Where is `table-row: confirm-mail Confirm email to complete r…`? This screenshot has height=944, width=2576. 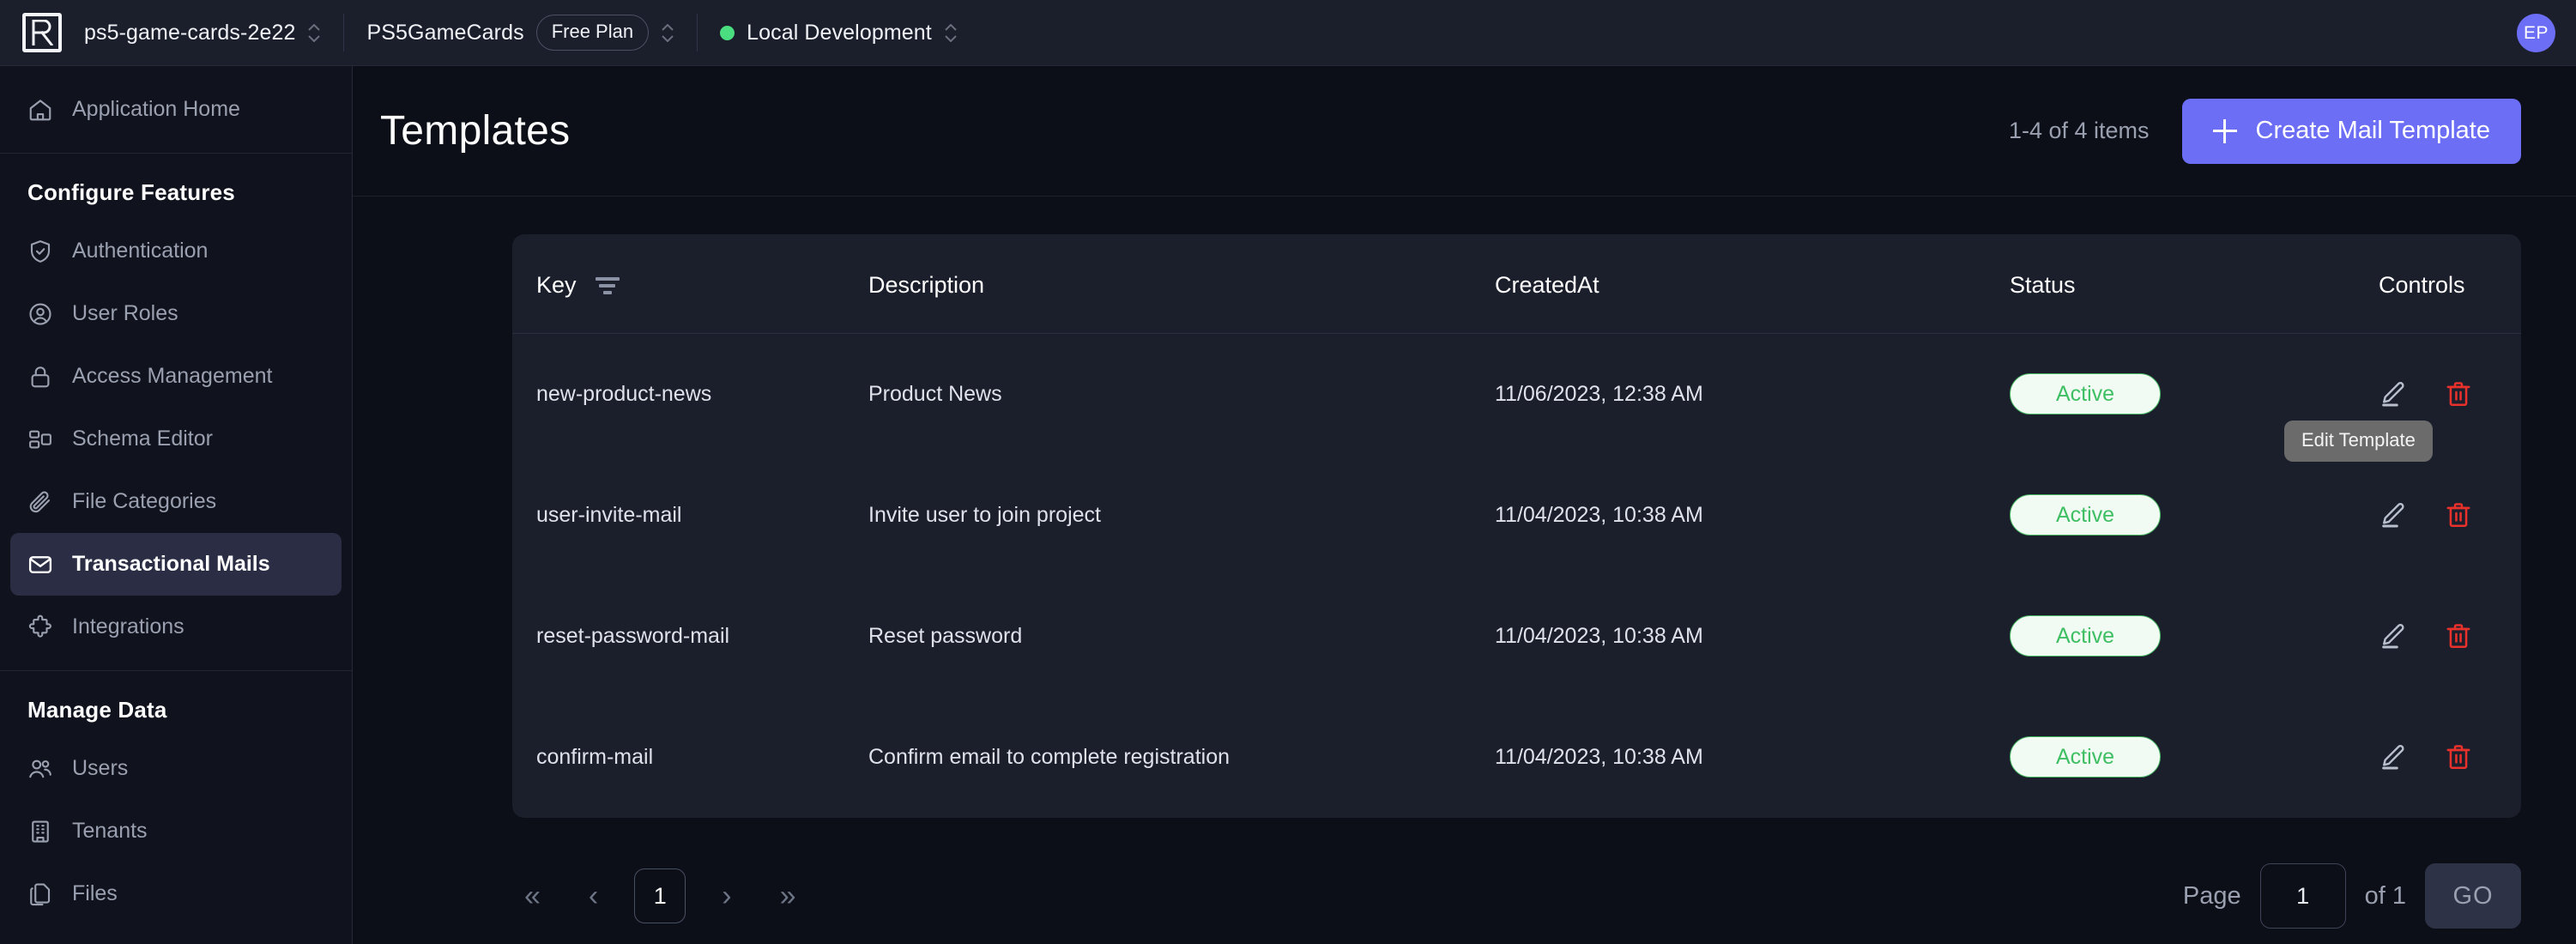 table-row: confirm-mail Confirm email to complete r… is located at coordinates (1516, 757).